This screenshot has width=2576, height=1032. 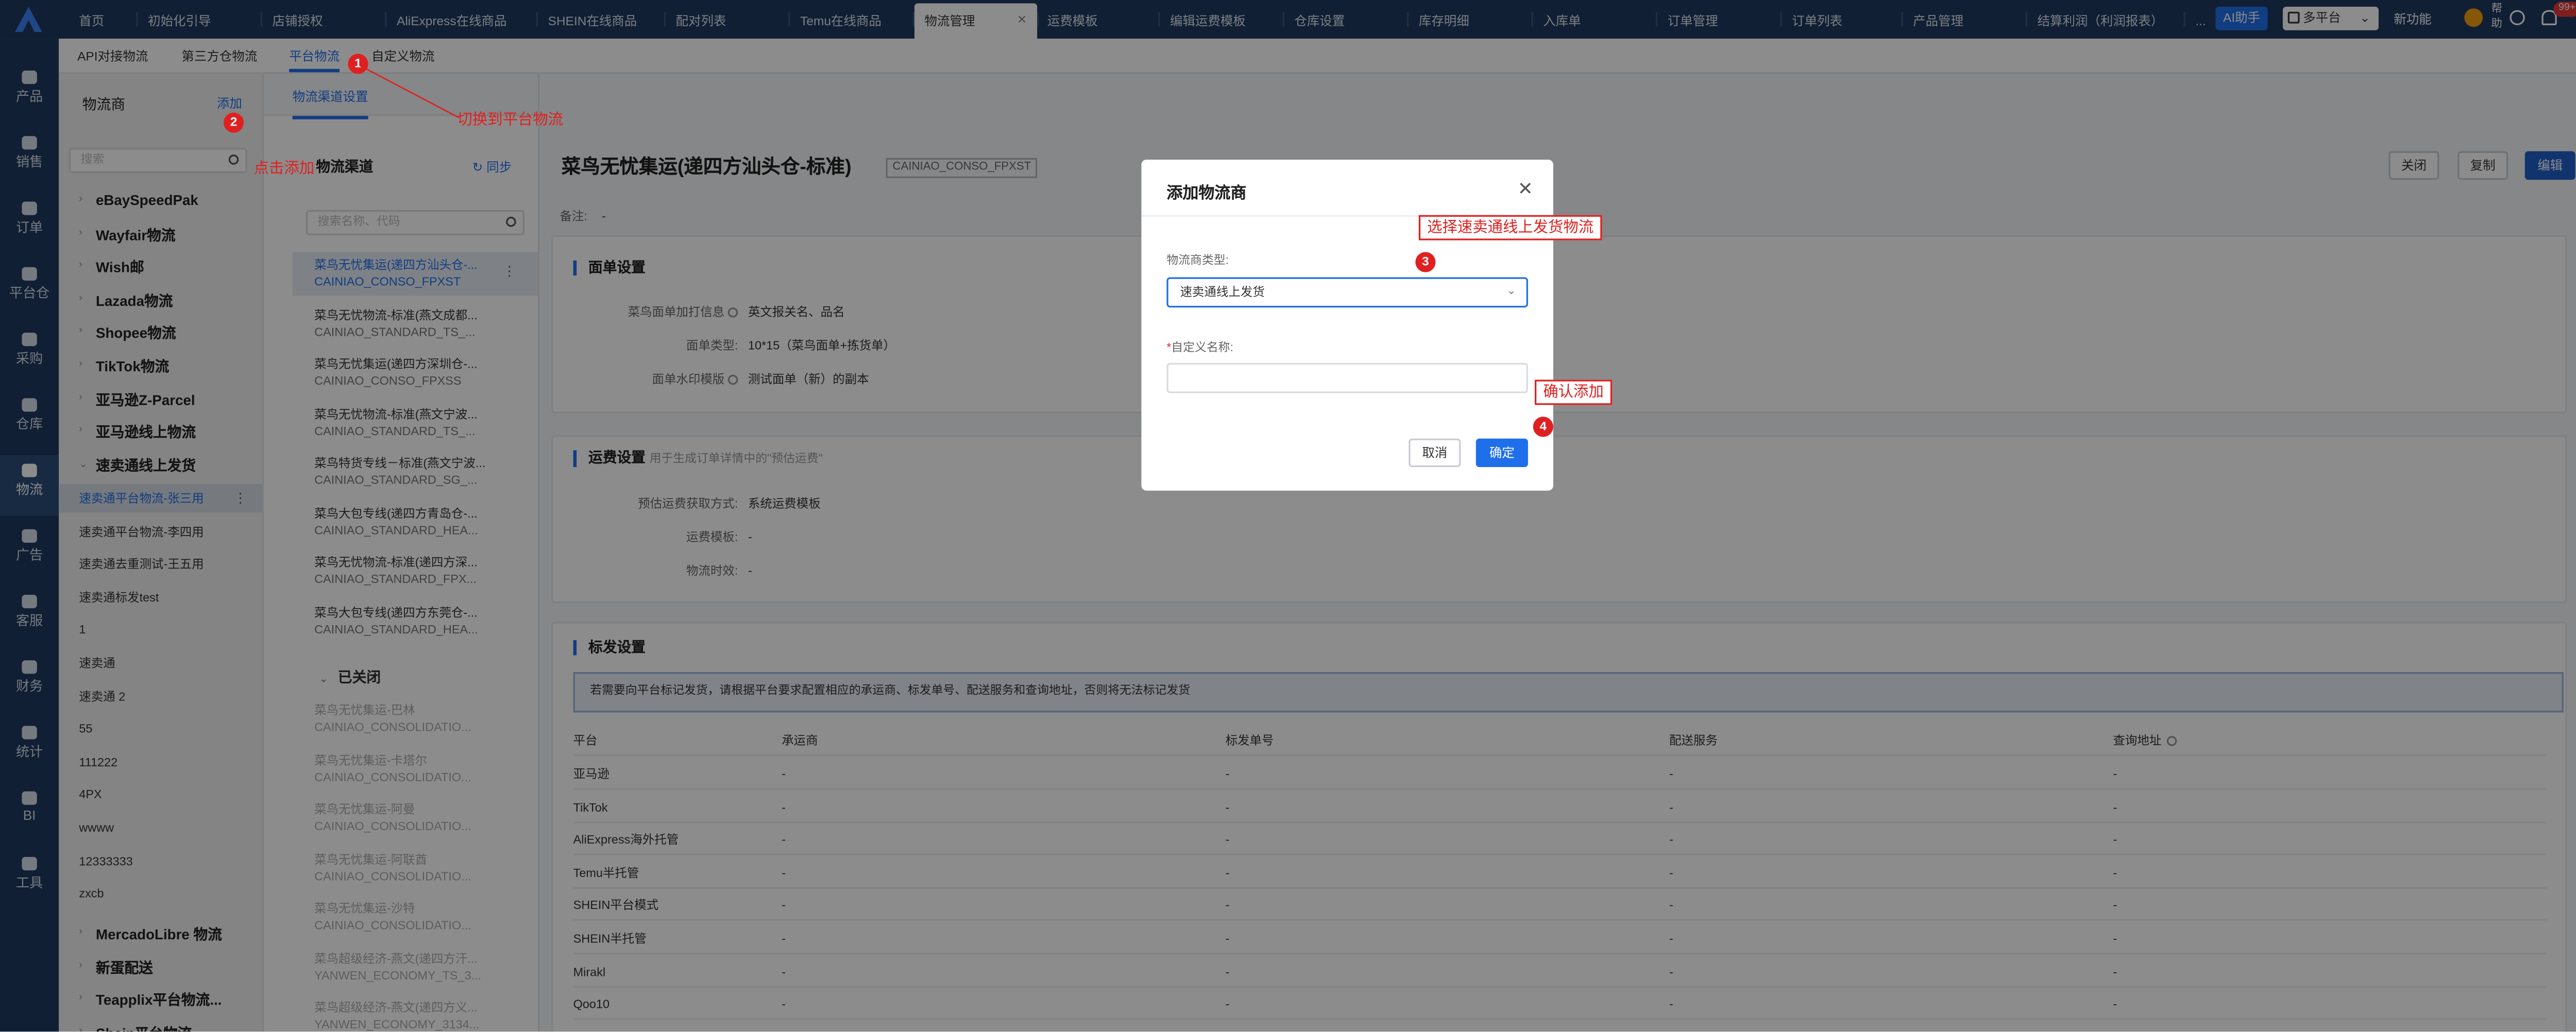 What do you see at coordinates (1425, 262) in the screenshot?
I see `step-marker-3: 3` at bounding box center [1425, 262].